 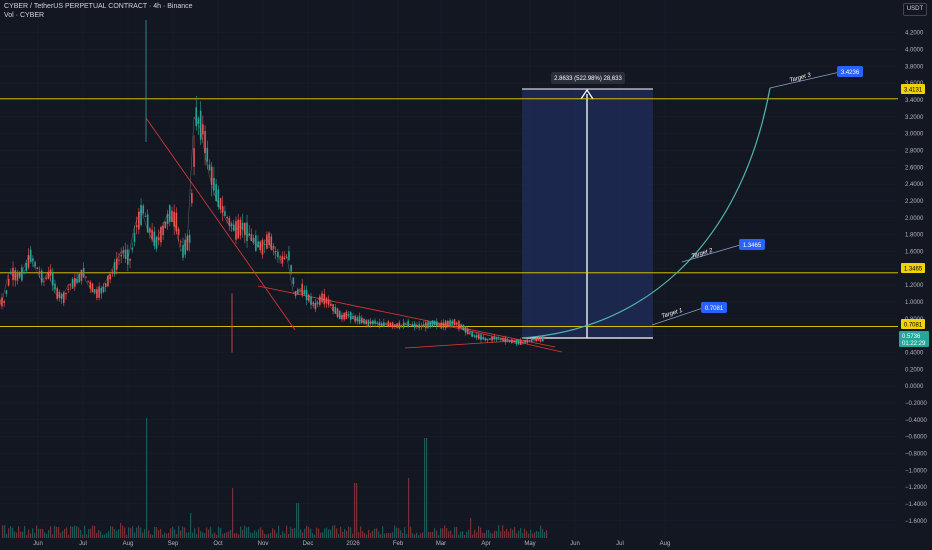 What do you see at coordinates (308, 544) in the screenshot?
I see `x-tick-label: Dec` at bounding box center [308, 544].